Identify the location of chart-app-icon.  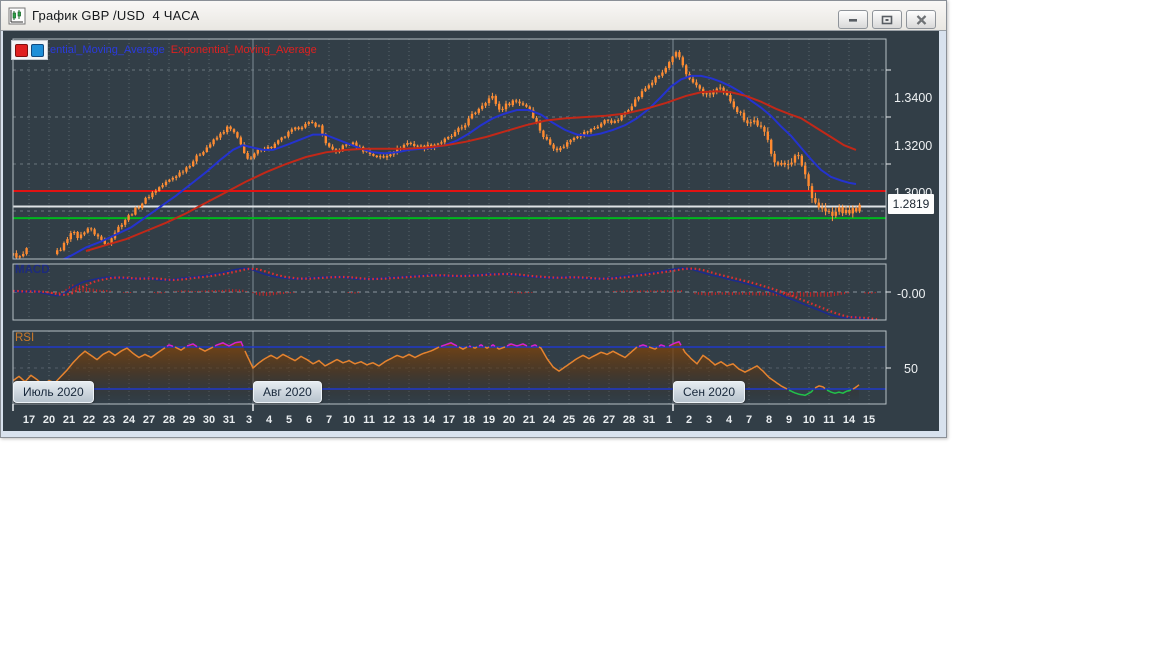
(17, 15).